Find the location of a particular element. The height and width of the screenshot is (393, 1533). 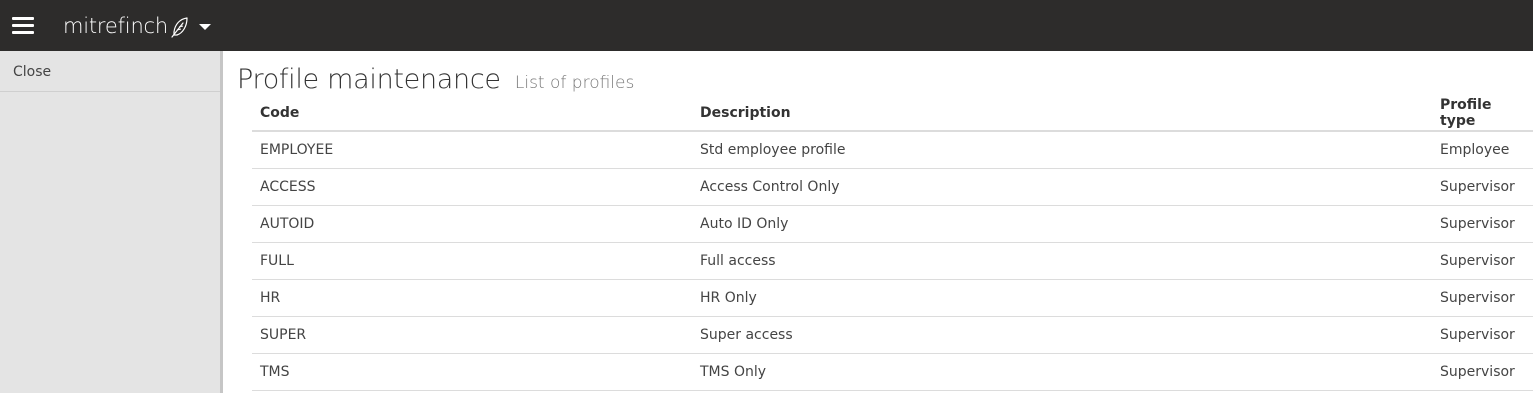

feather-icon is located at coordinates (179, 27).